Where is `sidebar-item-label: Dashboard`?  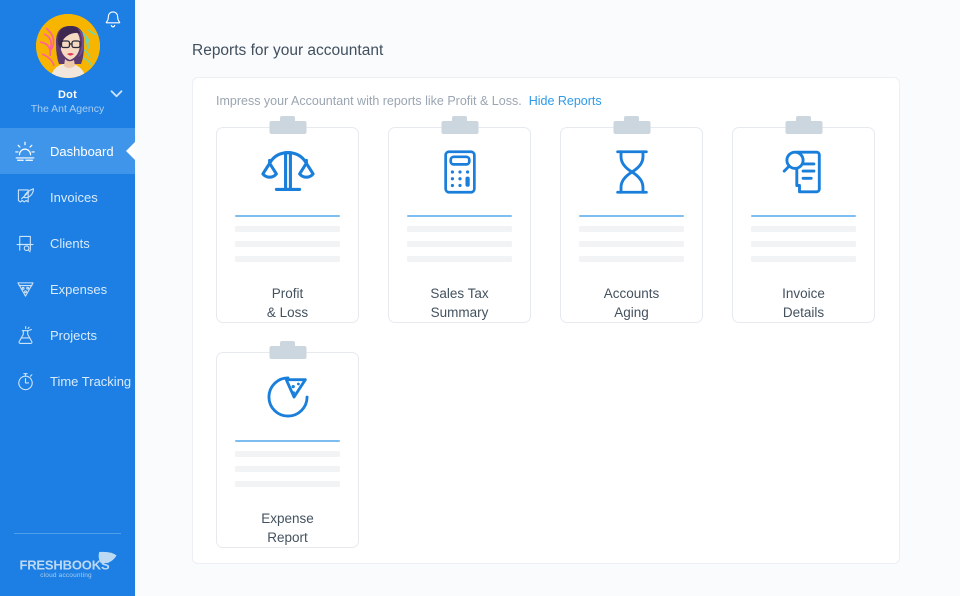 sidebar-item-label: Dashboard is located at coordinates (82, 151).